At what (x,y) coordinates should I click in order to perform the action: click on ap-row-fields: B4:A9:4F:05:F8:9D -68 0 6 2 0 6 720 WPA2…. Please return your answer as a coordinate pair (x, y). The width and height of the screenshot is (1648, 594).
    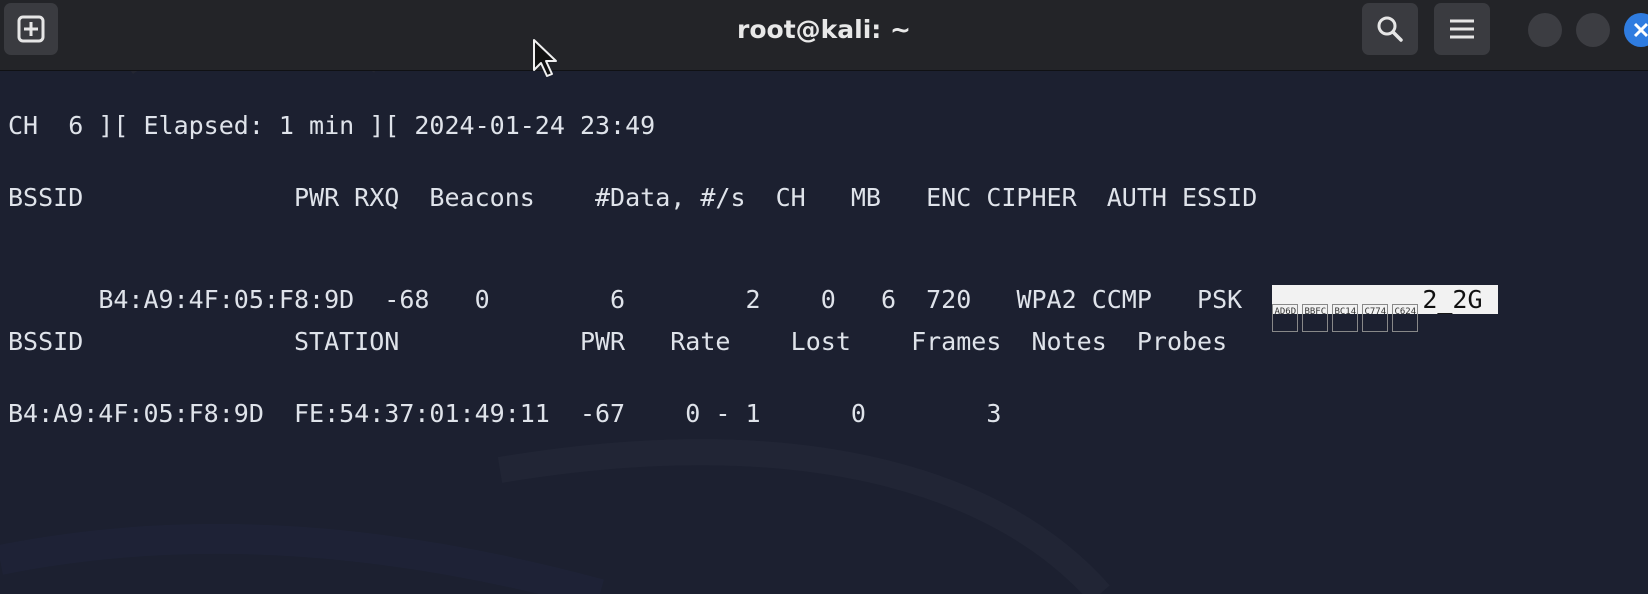
    Looking at the image, I should click on (685, 299).